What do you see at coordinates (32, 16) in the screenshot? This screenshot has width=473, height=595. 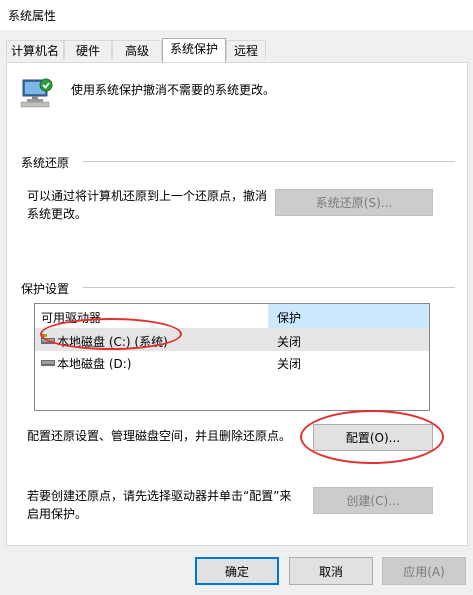 I see `window-title: 系统属性` at bounding box center [32, 16].